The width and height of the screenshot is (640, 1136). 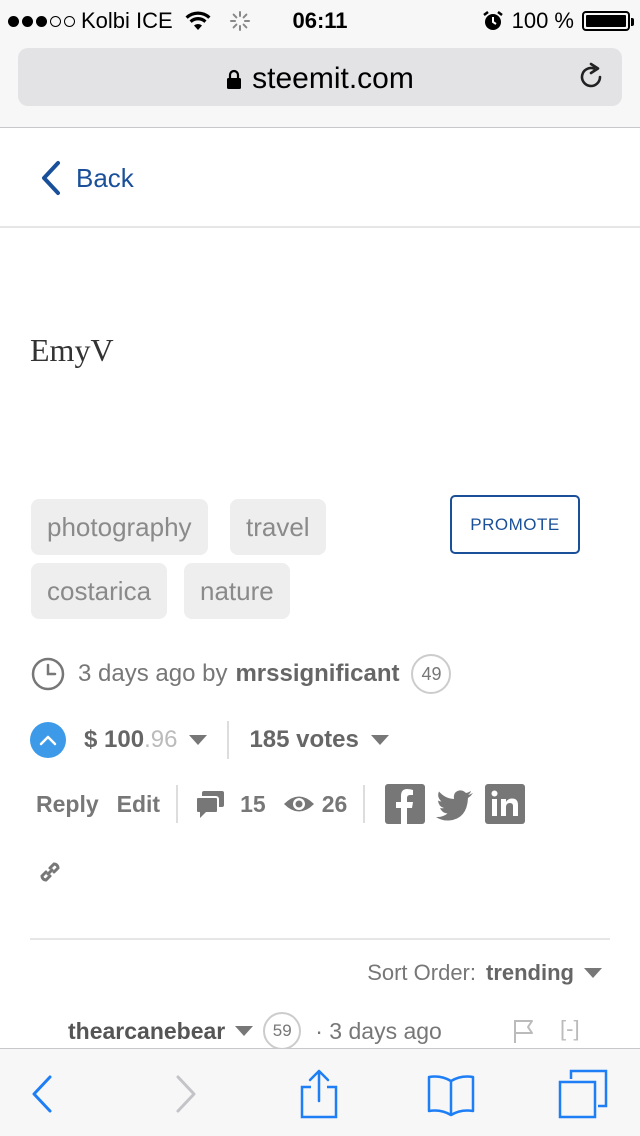 I want to click on flag-icon, so click(x=524, y=1031).